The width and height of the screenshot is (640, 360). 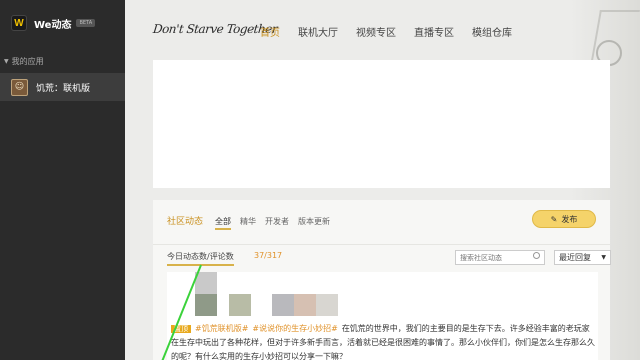 I want to click on game-logo: Don't Starve Together, so click(x=215, y=29).